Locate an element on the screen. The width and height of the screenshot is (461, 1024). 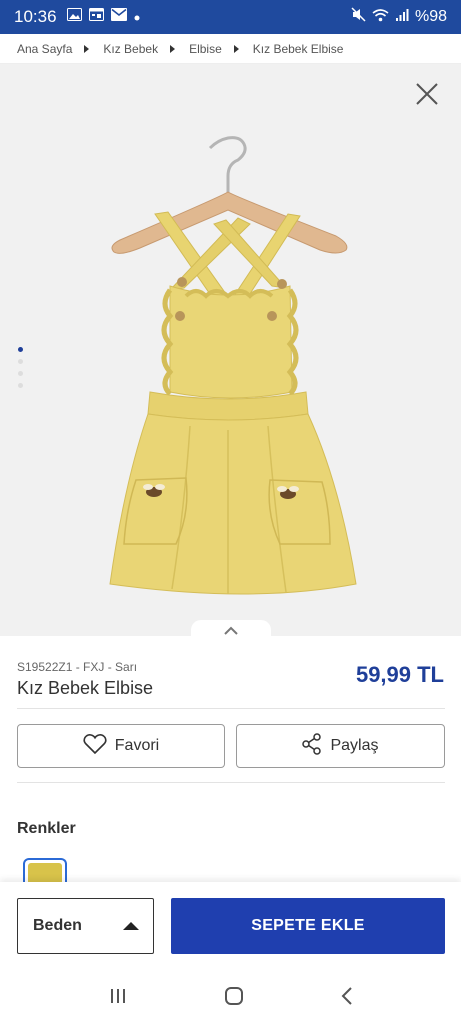
image-icon is located at coordinates (74, 17).